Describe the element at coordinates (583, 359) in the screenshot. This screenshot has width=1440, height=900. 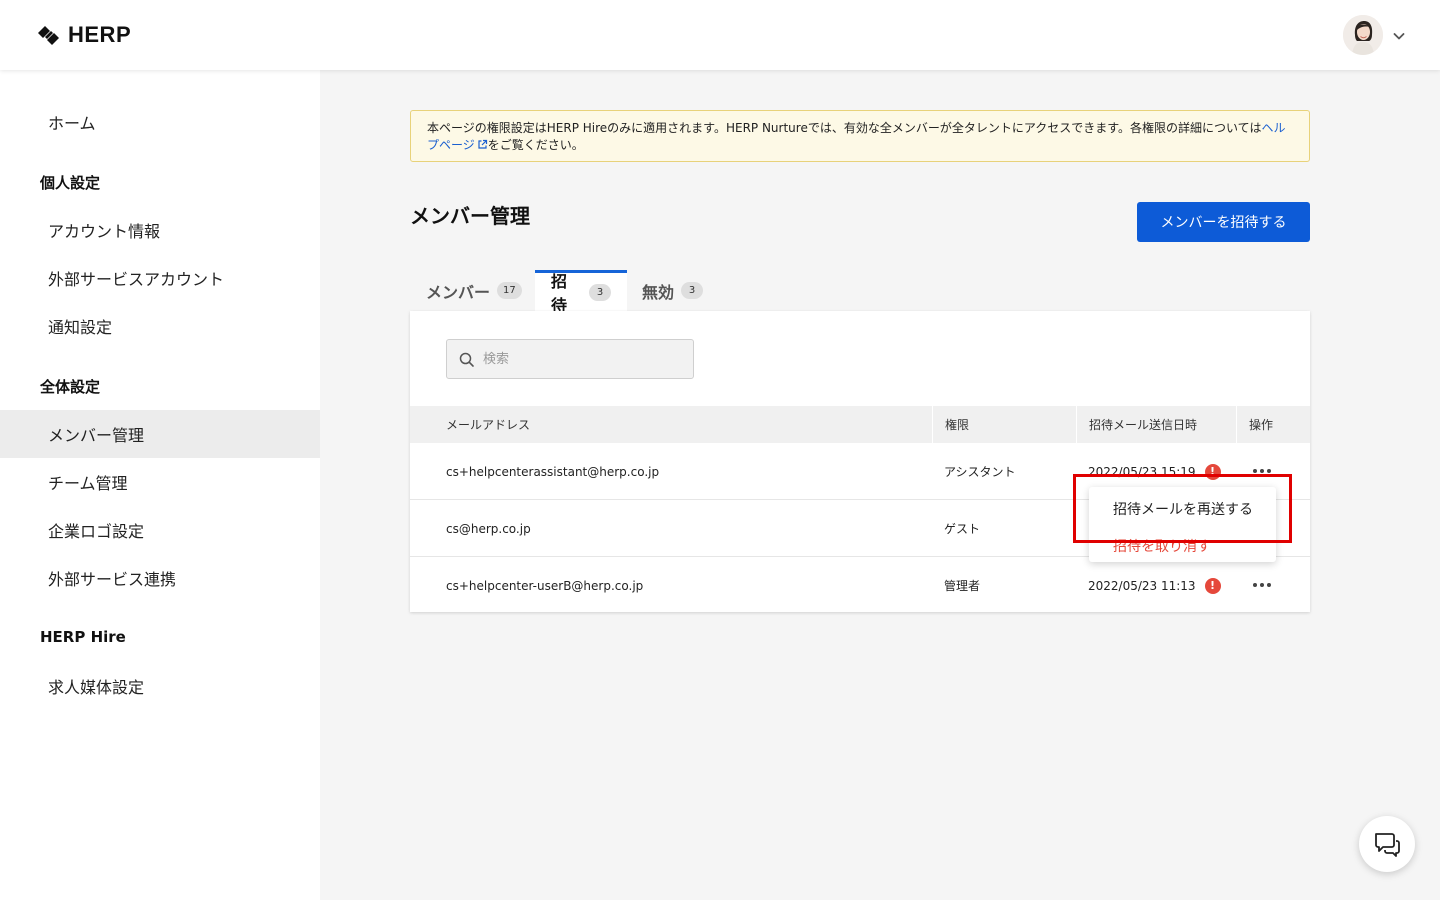
I see `search-input` at that location.